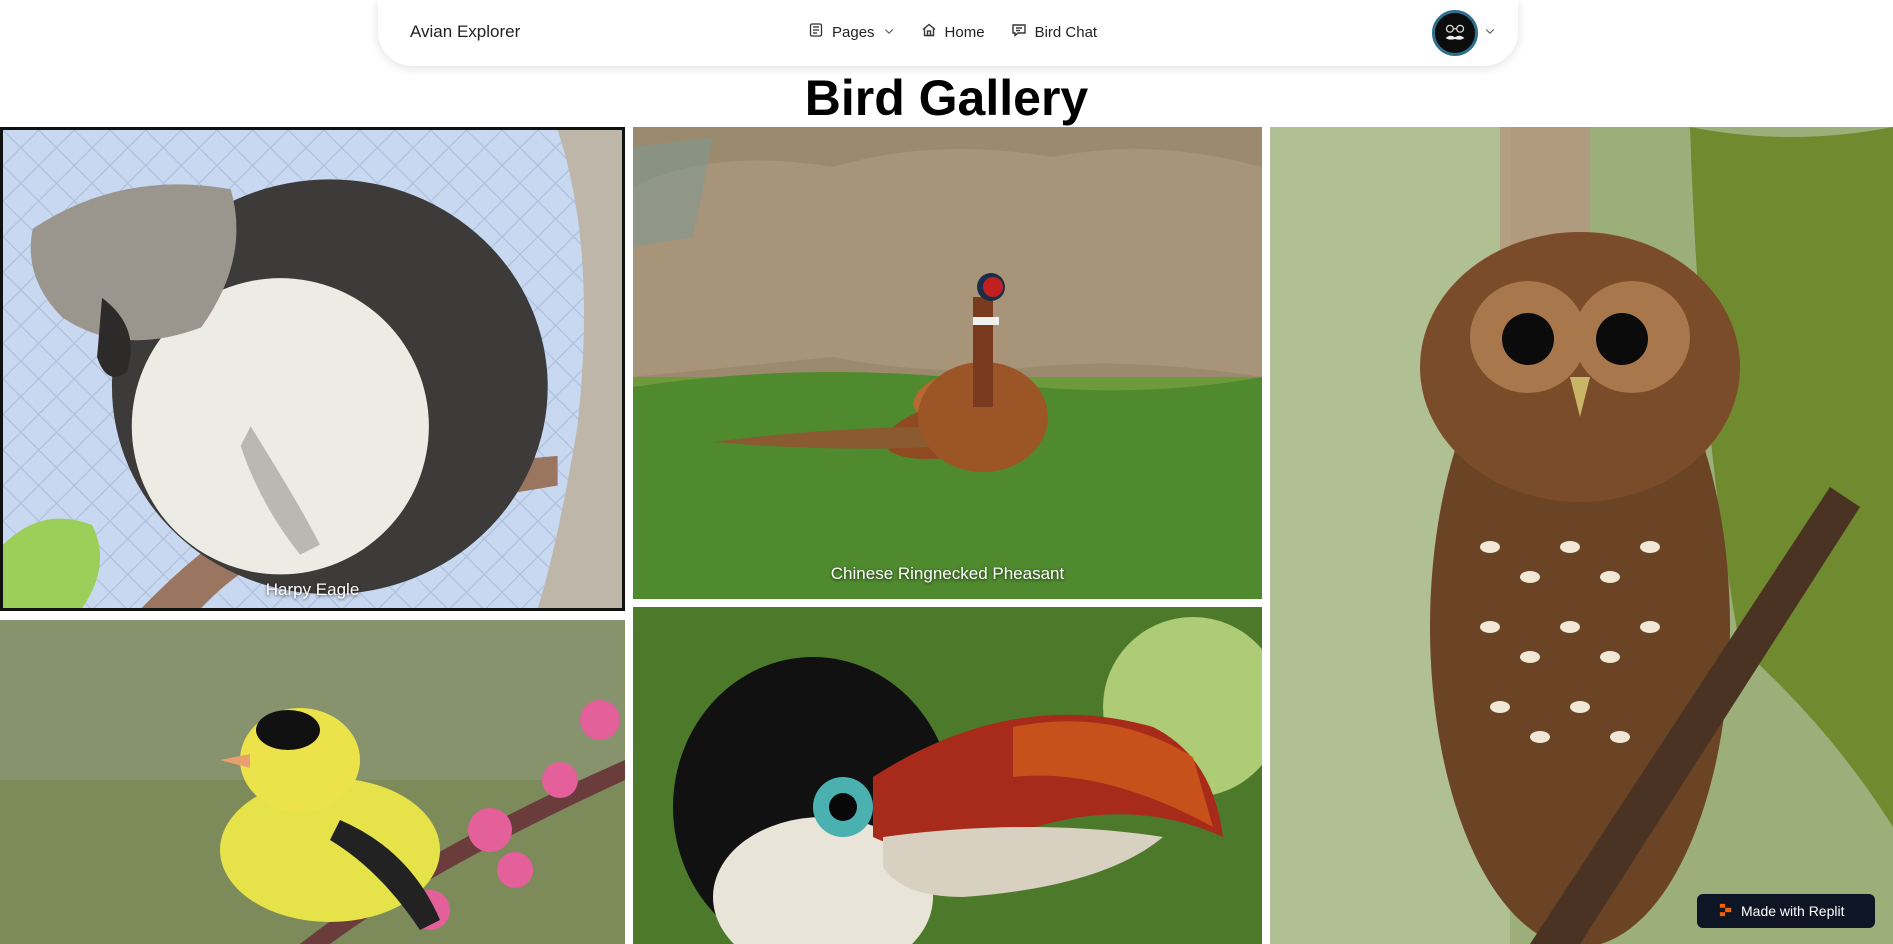 This screenshot has height=944, width=1893. I want to click on home-icon, so click(929, 32).